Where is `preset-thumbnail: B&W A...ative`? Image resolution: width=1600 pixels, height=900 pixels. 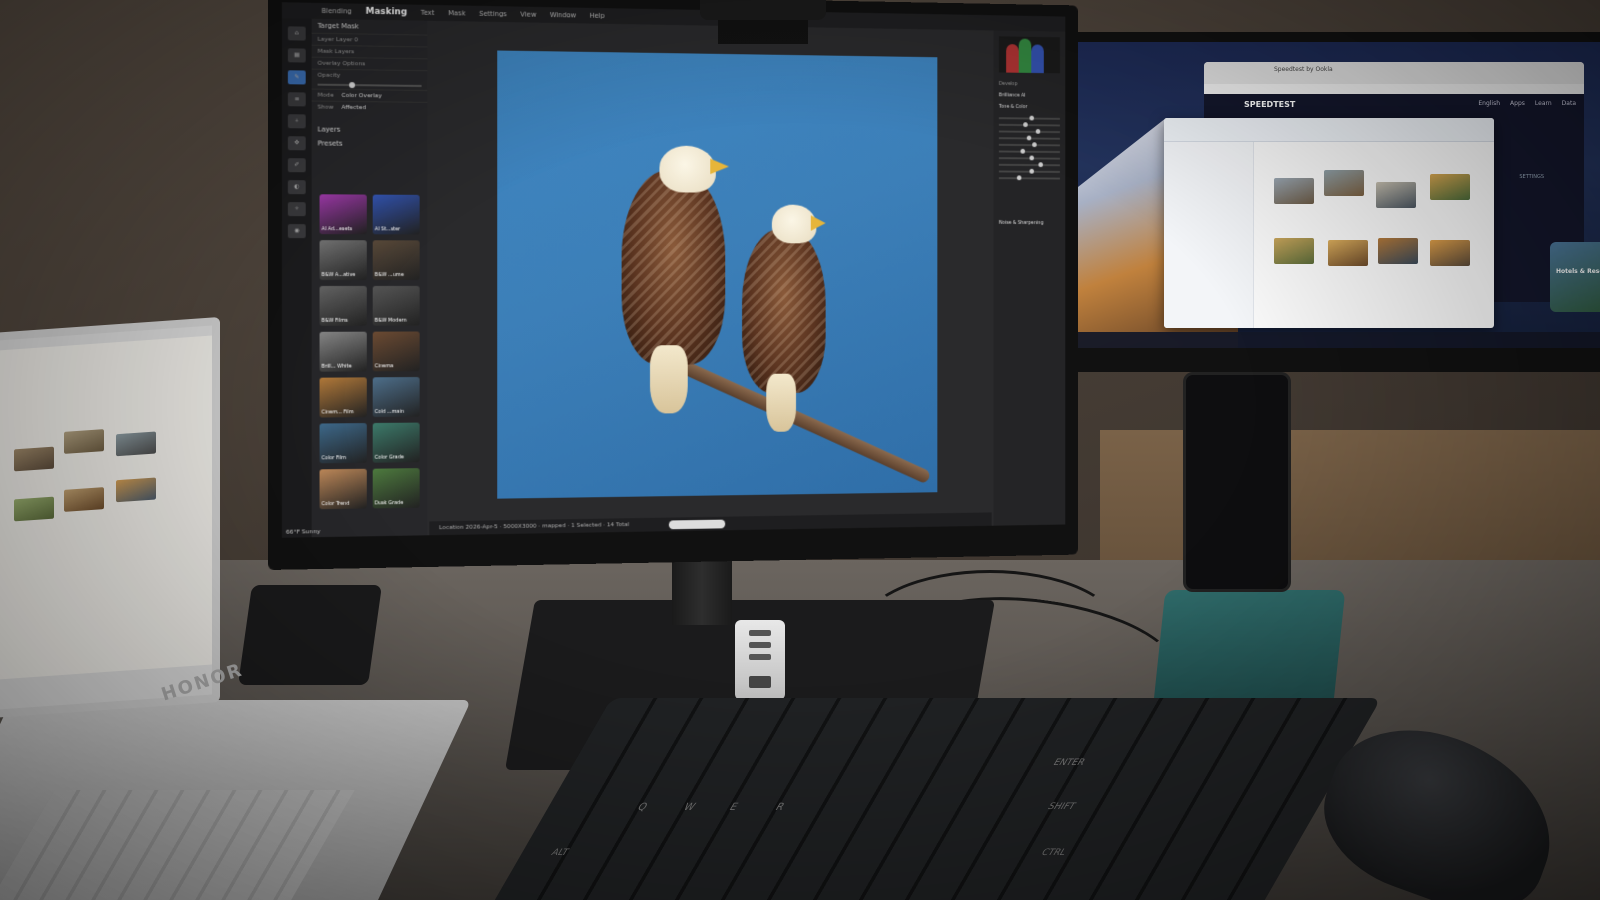
preset-thumbnail: B&W A...ative is located at coordinates (343, 260).